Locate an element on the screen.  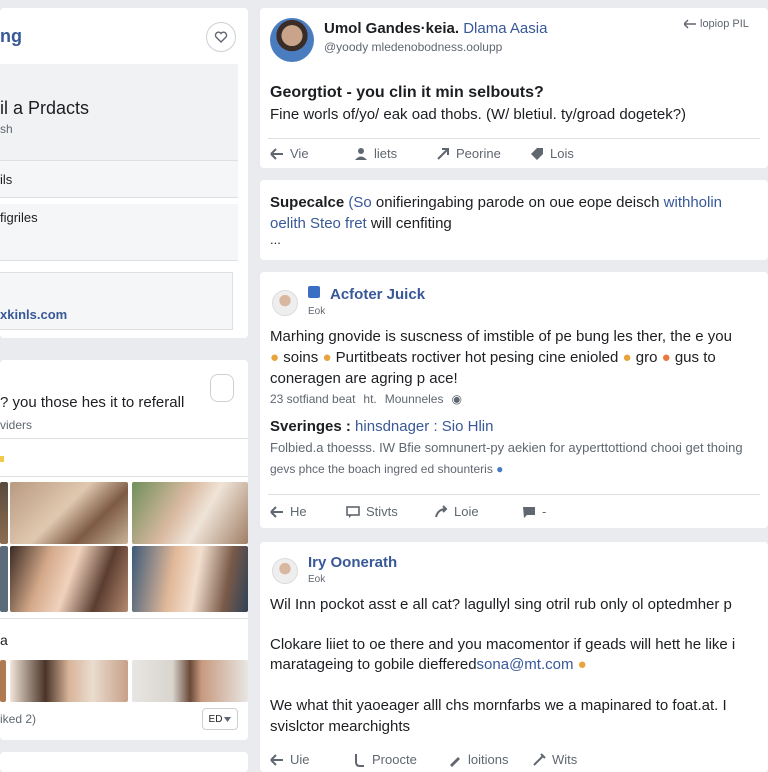
action-more: - is located at coordinates (534, 511).